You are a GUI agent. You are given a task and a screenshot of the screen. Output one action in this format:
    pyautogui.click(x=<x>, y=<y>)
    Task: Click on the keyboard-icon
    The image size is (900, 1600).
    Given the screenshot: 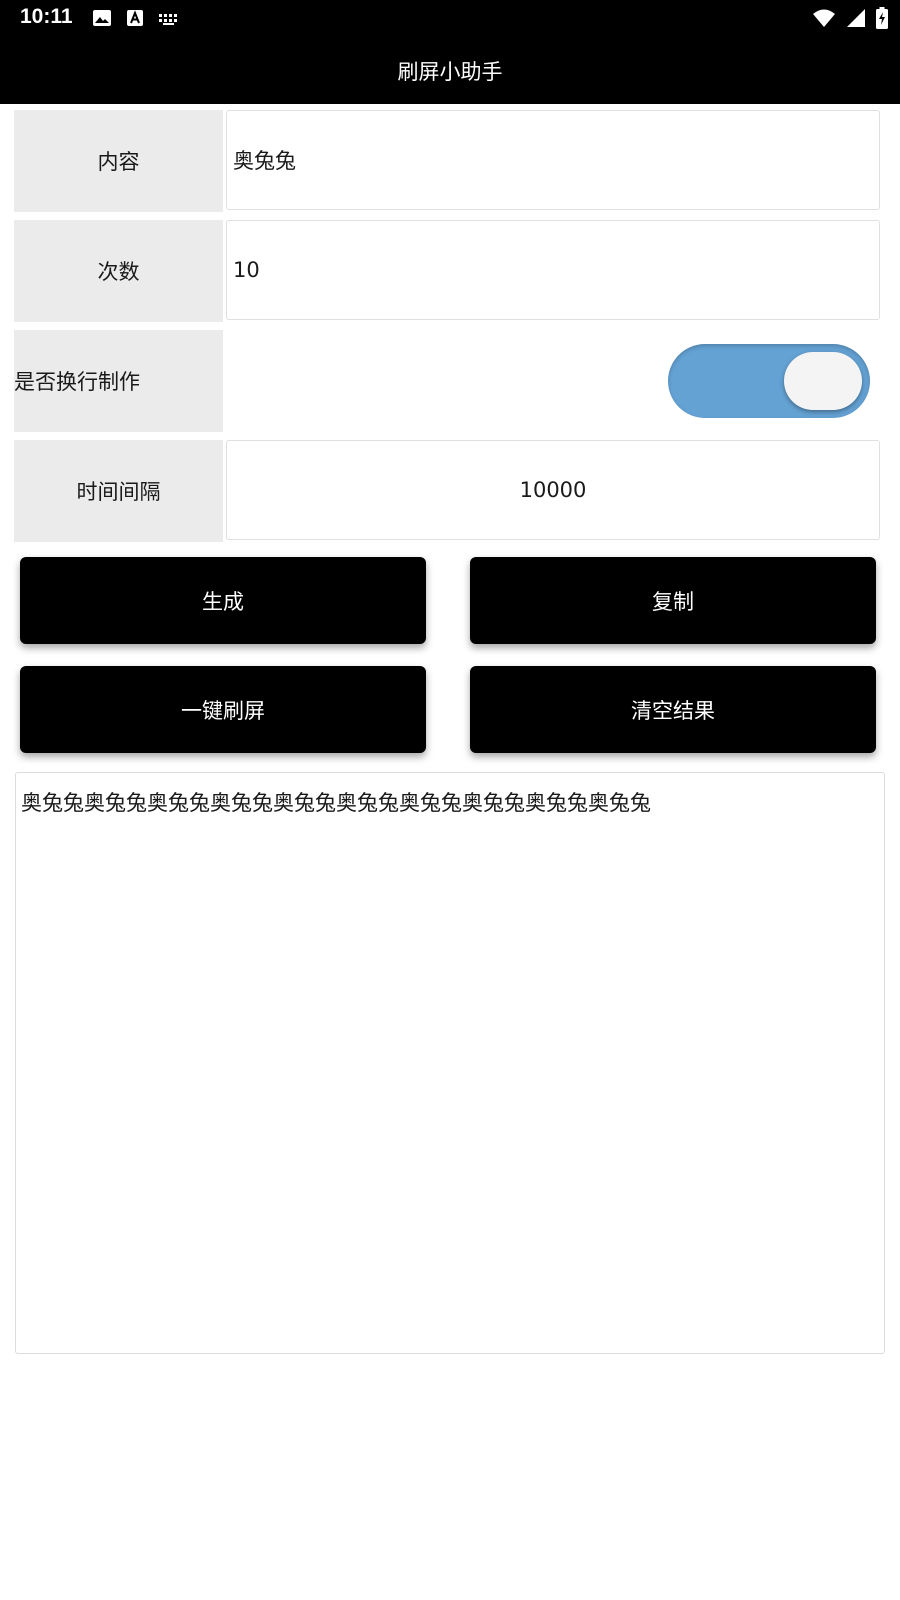 What is the action you would take?
    pyautogui.click(x=168, y=19)
    